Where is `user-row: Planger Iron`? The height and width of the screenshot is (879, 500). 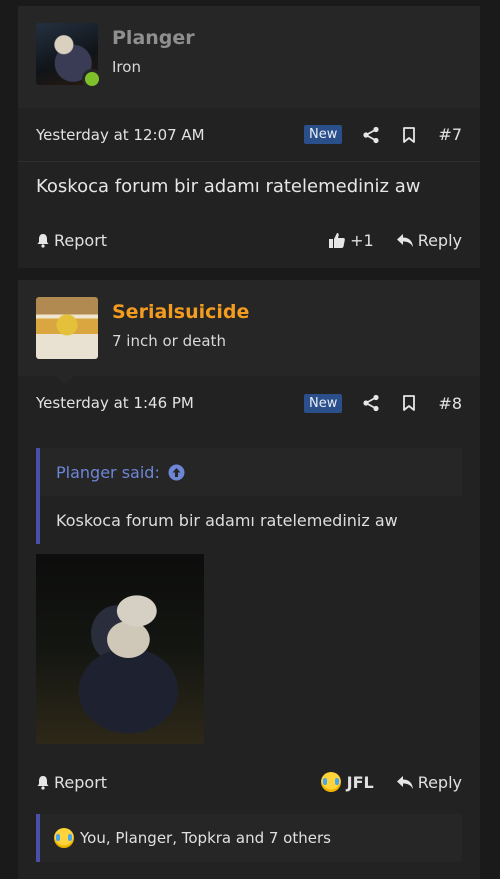 user-row: Planger Iron is located at coordinates (249, 56).